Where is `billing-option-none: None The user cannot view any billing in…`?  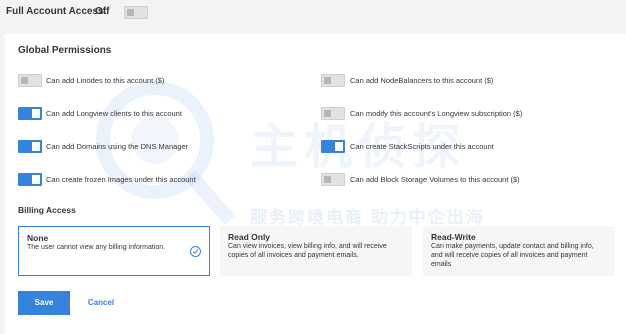 billing-option-none: None The user cannot view any billing in… is located at coordinates (114, 251).